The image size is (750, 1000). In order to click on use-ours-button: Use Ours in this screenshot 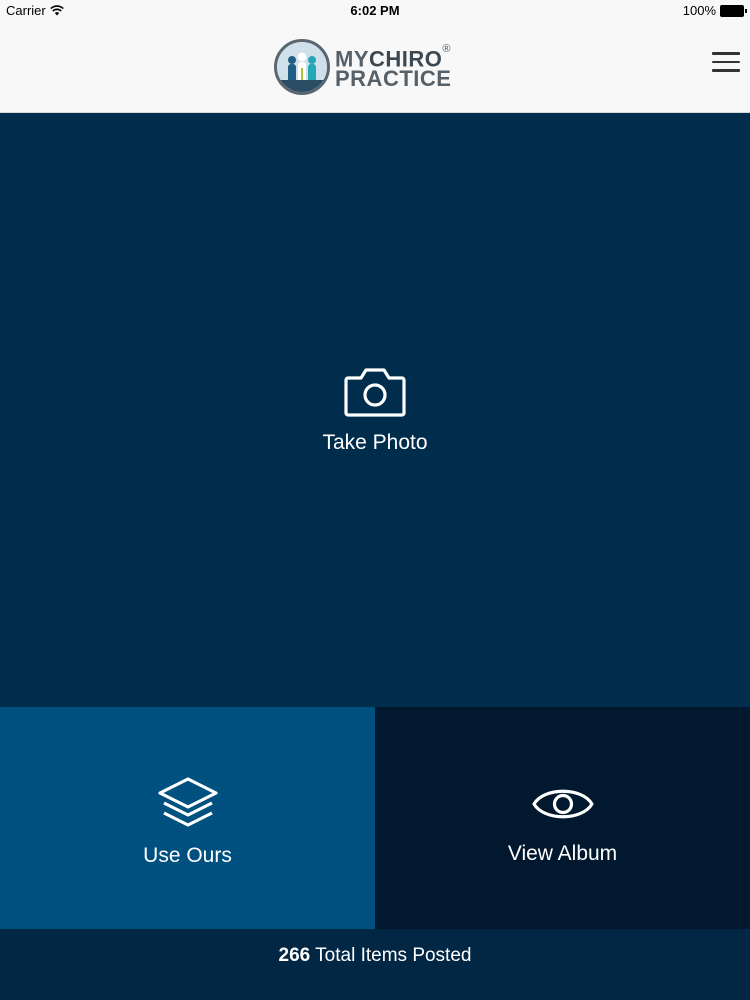, I will do `click(187, 818)`.